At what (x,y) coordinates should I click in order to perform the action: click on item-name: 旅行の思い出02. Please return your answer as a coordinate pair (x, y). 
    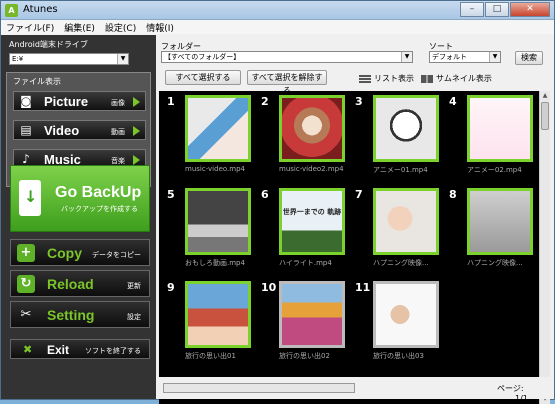
    Looking at the image, I should click on (304, 356).